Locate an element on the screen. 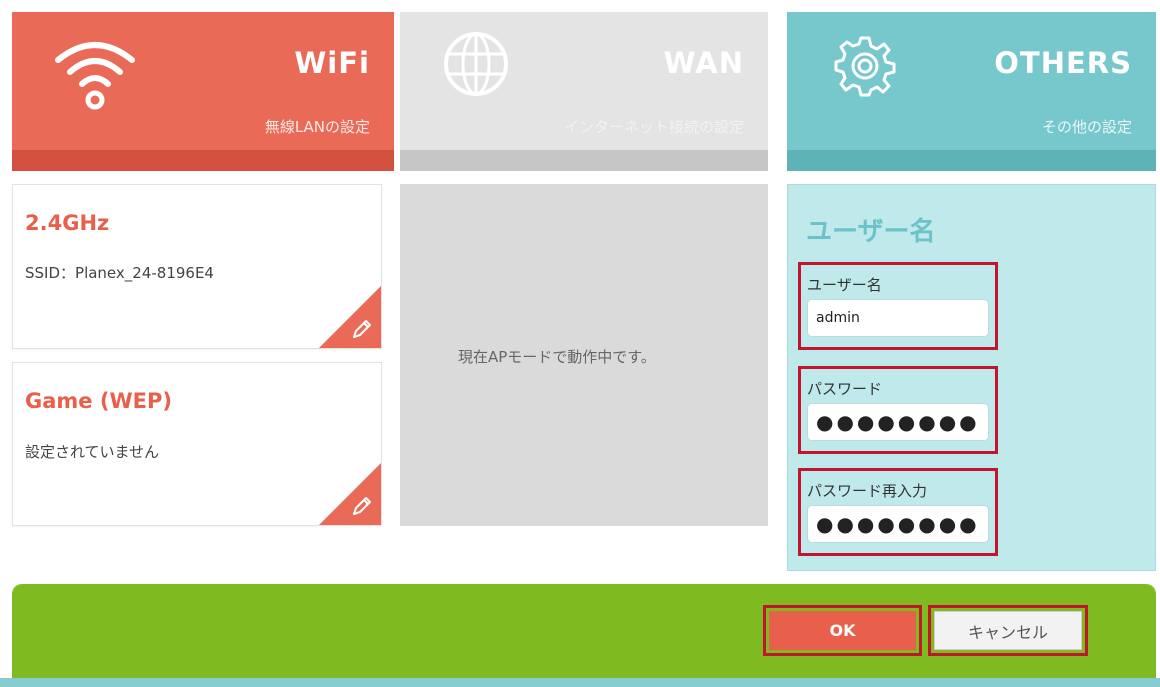 This screenshot has height=687, width=1160. wan-message: 現在APモードで動作中です。 is located at coordinates (557, 357).